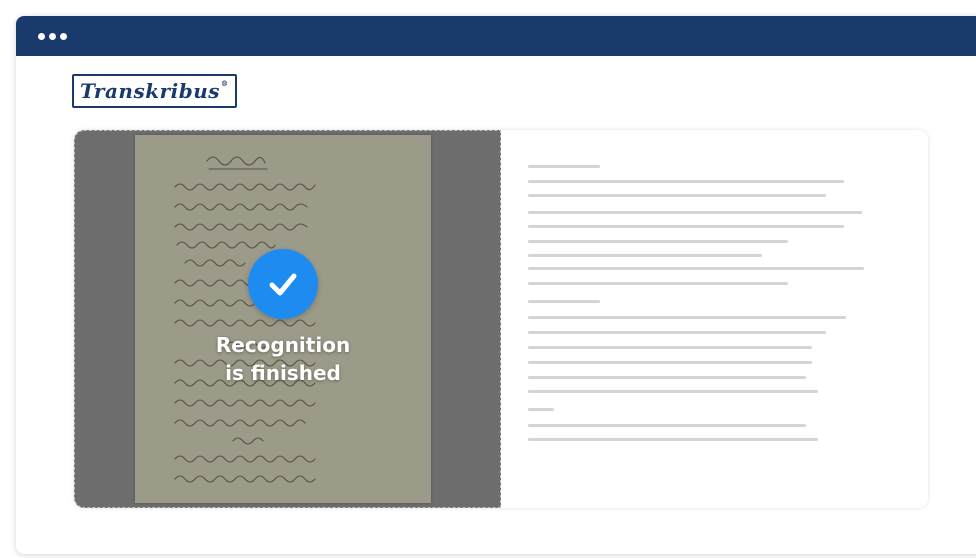 This screenshot has height=558, width=976. What do you see at coordinates (496, 36) in the screenshot?
I see `title-bar` at bounding box center [496, 36].